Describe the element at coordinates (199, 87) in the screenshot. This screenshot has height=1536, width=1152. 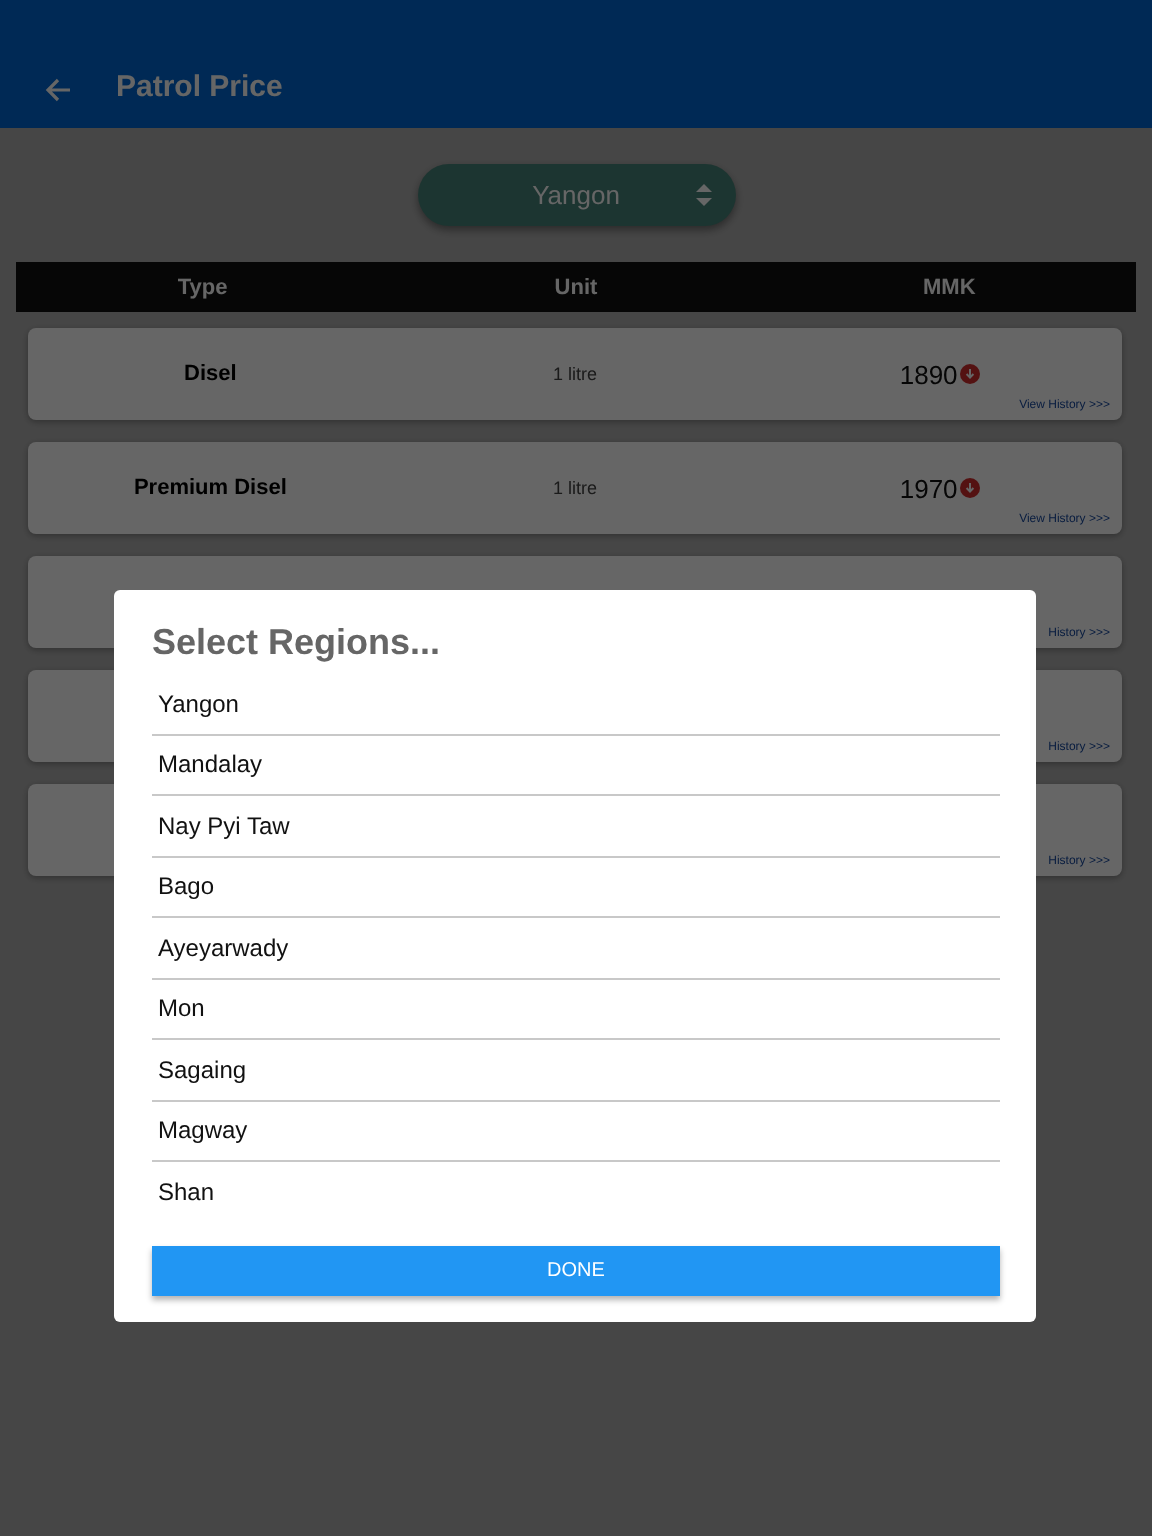
I see `screen-title: Patrol Price` at that location.